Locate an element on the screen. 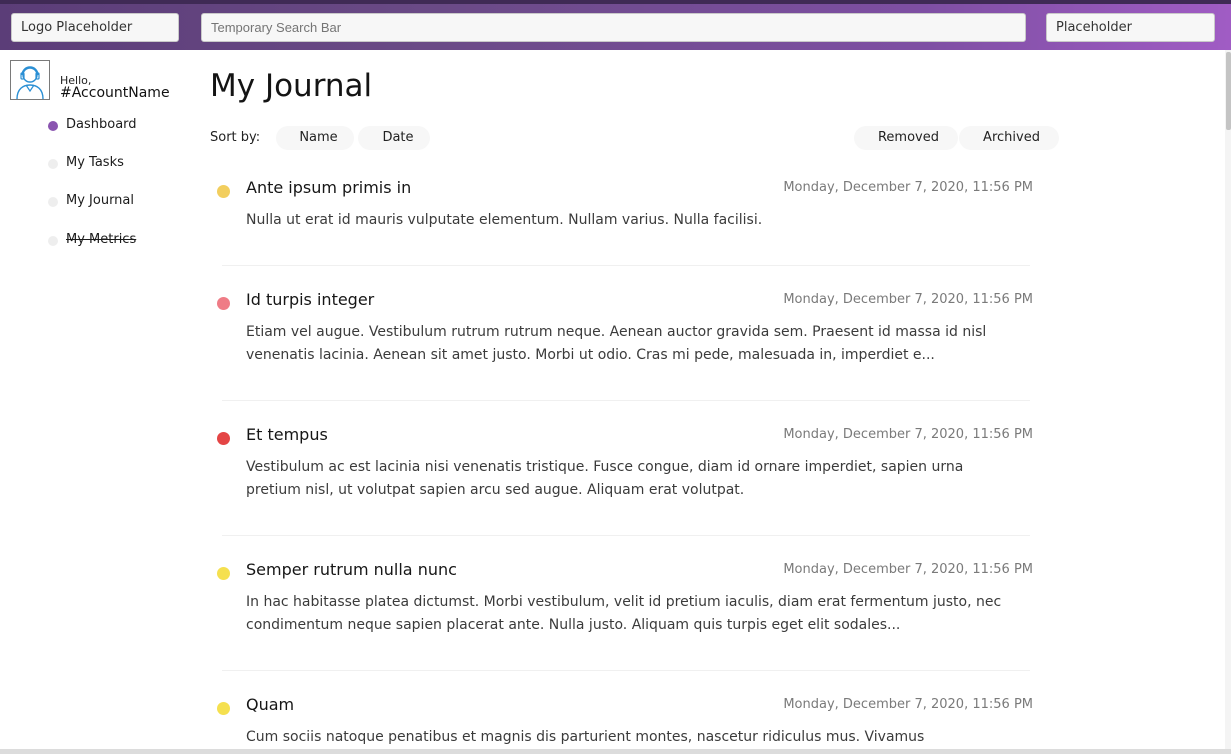  entry-title: Semper rutrum nulla nunc is located at coordinates (351, 569).